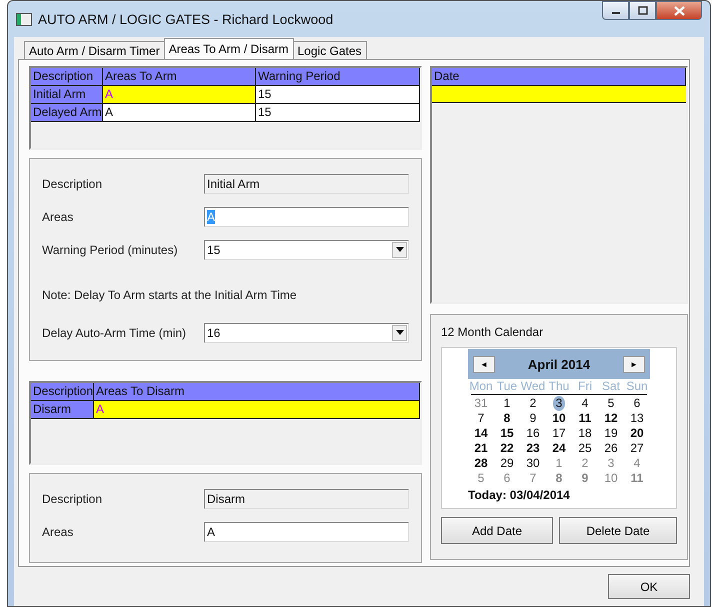 This screenshot has width=713, height=607. What do you see at coordinates (186, 19) in the screenshot?
I see `window-title: AUTO ARM / LOGIC GATES - Richard Lockwood` at bounding box center [186, 19].